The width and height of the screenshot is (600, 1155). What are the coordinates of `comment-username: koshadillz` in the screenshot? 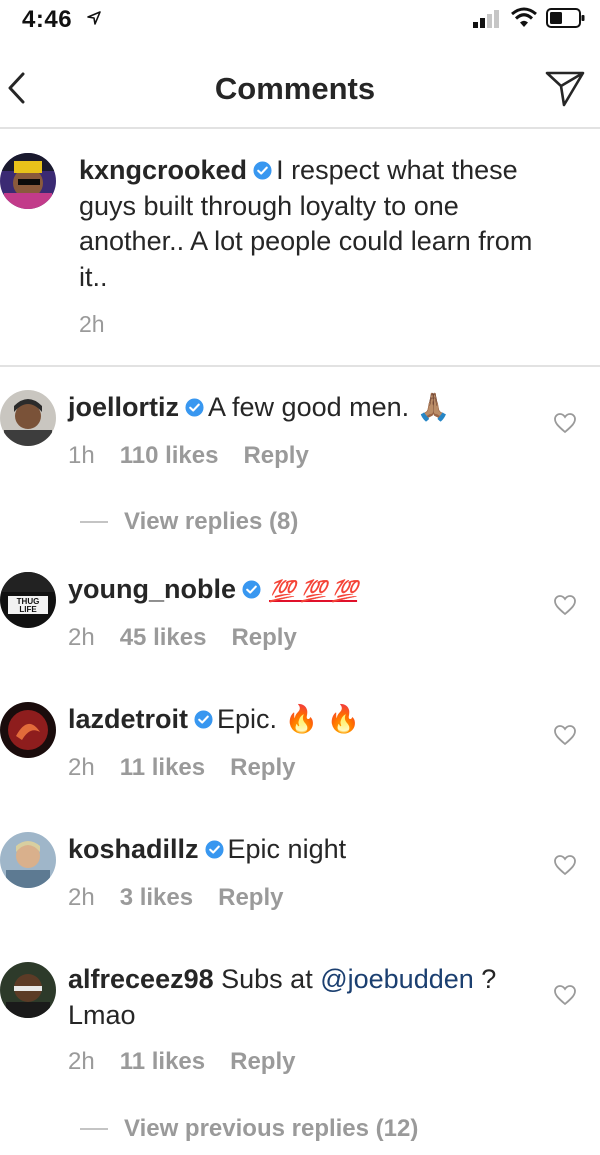 It's located at (133, 849).